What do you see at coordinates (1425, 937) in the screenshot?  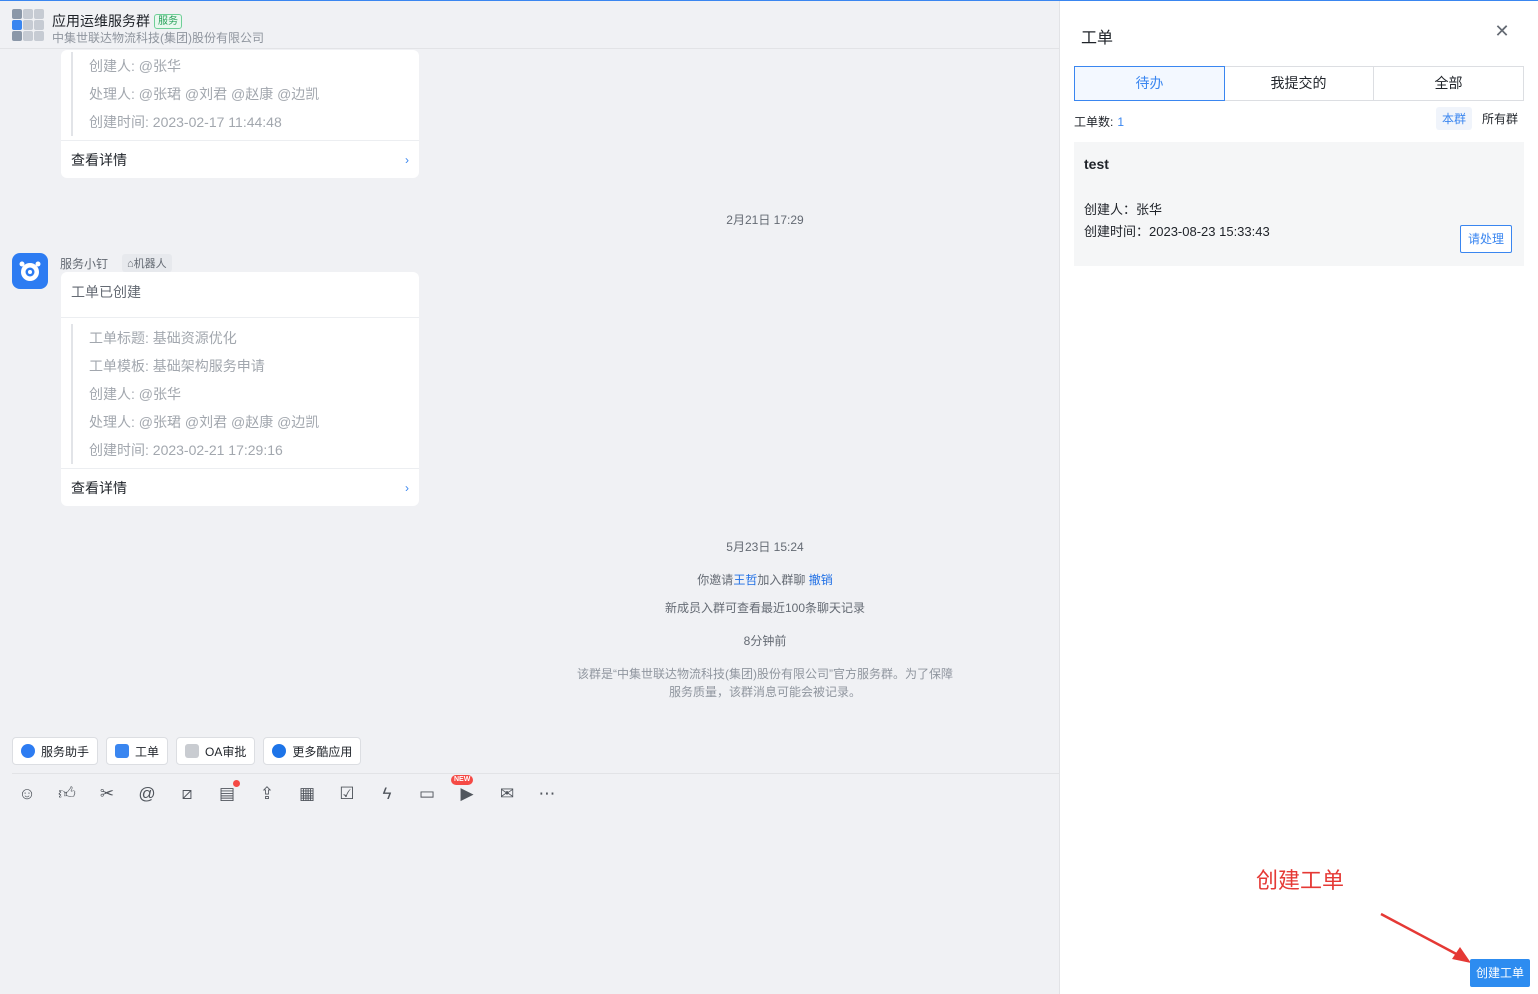 I see `annotation-arrow-icon` at bounding box center [1425, 937].